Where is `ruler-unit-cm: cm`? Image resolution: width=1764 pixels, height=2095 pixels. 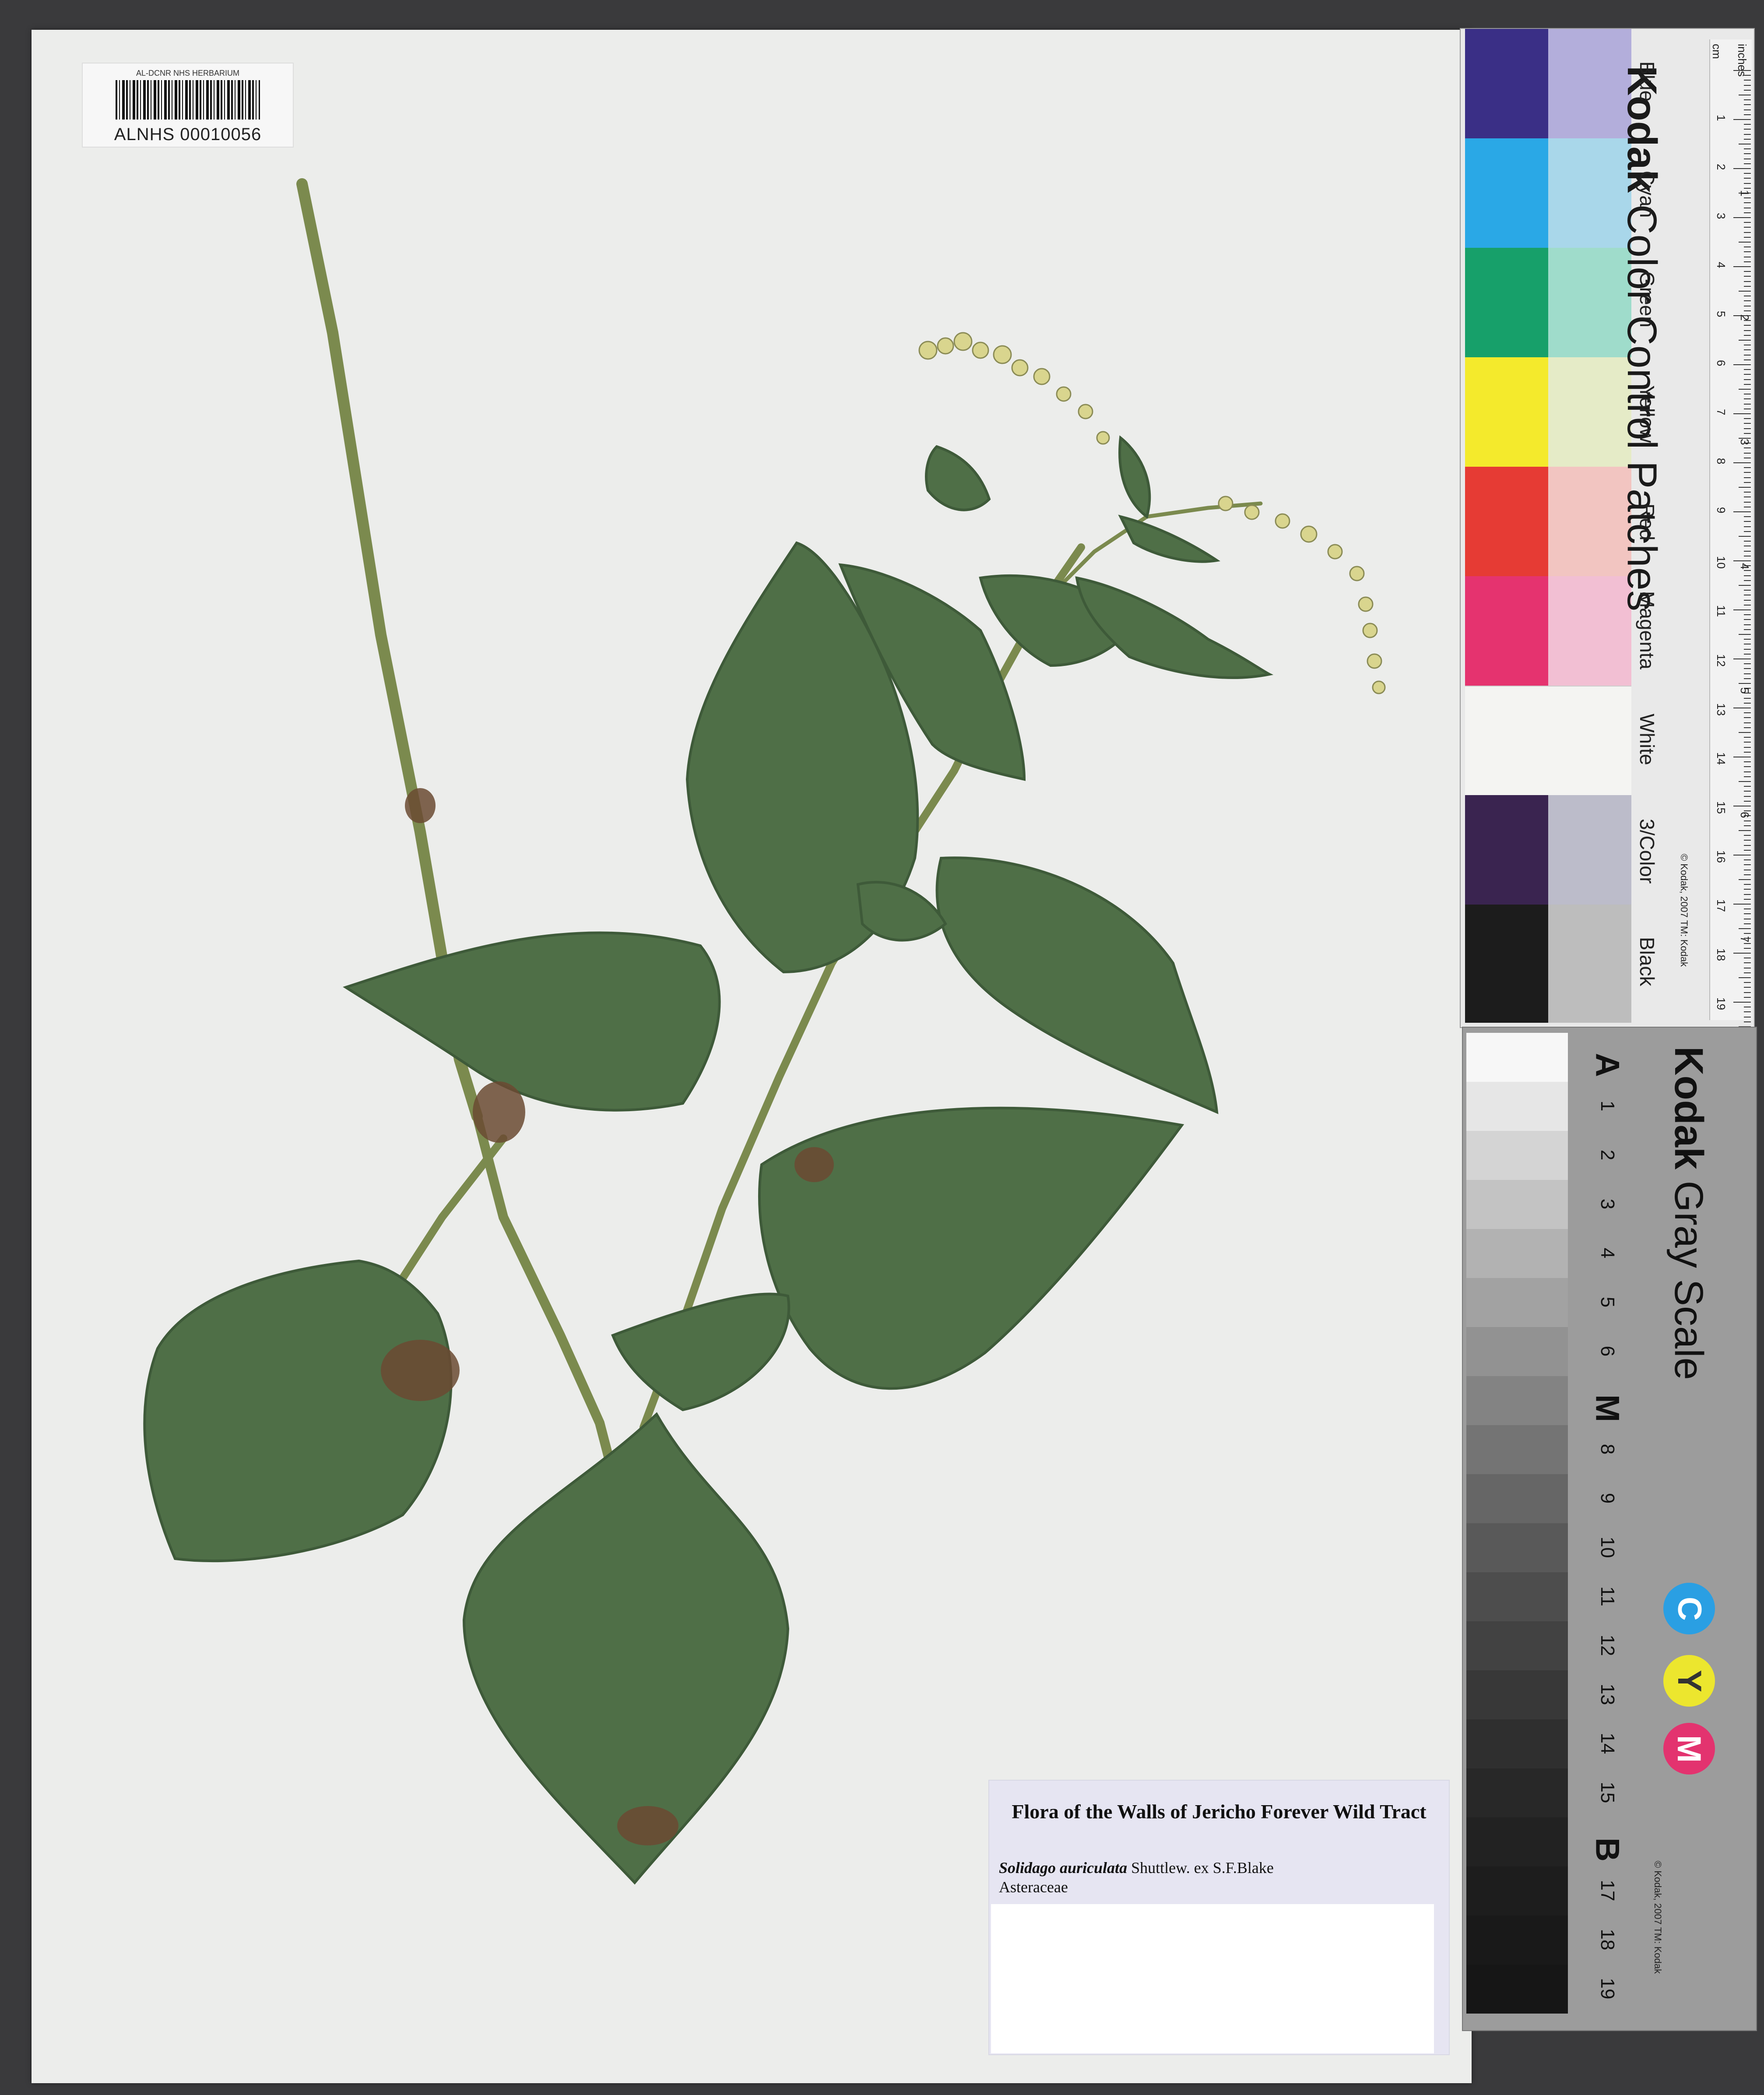
ruler-unit-cm: cm is located at coordinates (1716, 51).